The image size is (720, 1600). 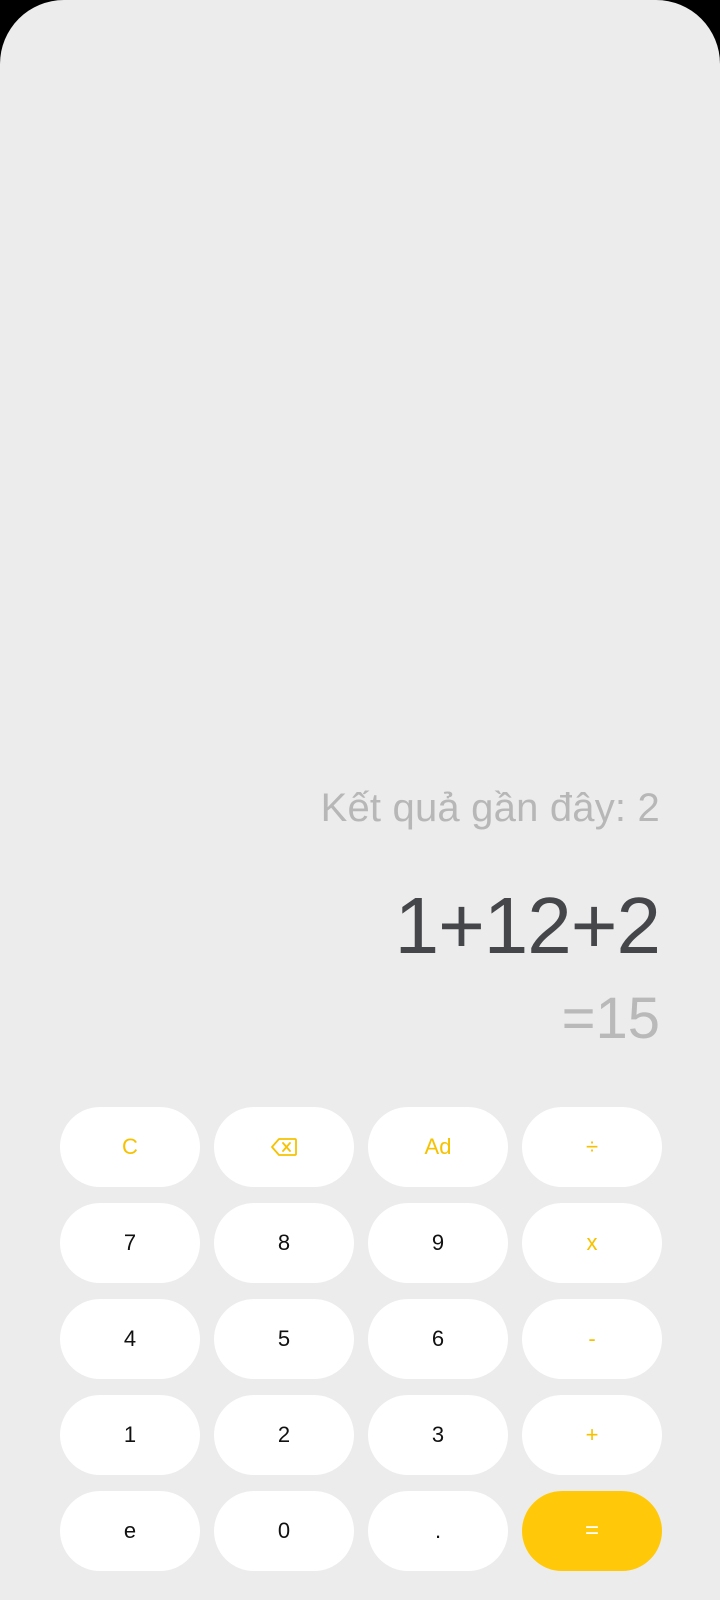 I want to click on clear-button: C, so click(x=130, y=1147).